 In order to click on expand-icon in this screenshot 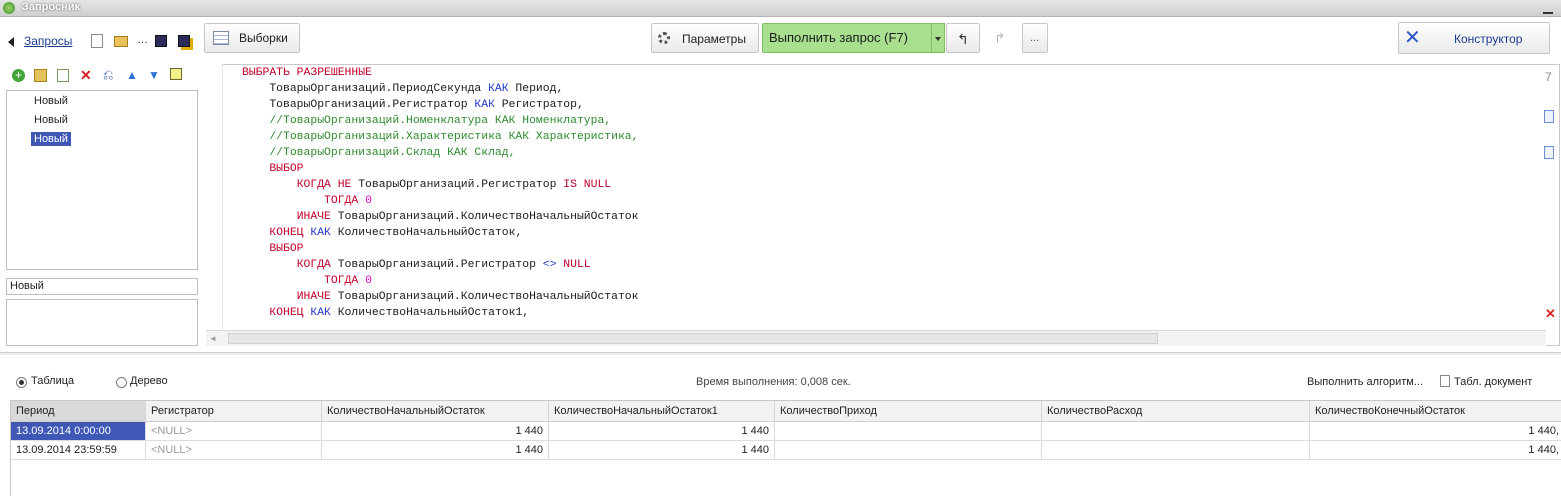, I will do `click(176, 74)`.